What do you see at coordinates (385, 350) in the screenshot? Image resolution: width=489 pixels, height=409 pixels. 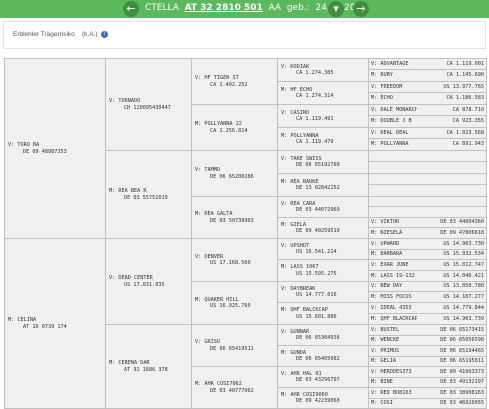 I see `ancestor-name: V: PRIMUS` at bounding box center [385, 350].